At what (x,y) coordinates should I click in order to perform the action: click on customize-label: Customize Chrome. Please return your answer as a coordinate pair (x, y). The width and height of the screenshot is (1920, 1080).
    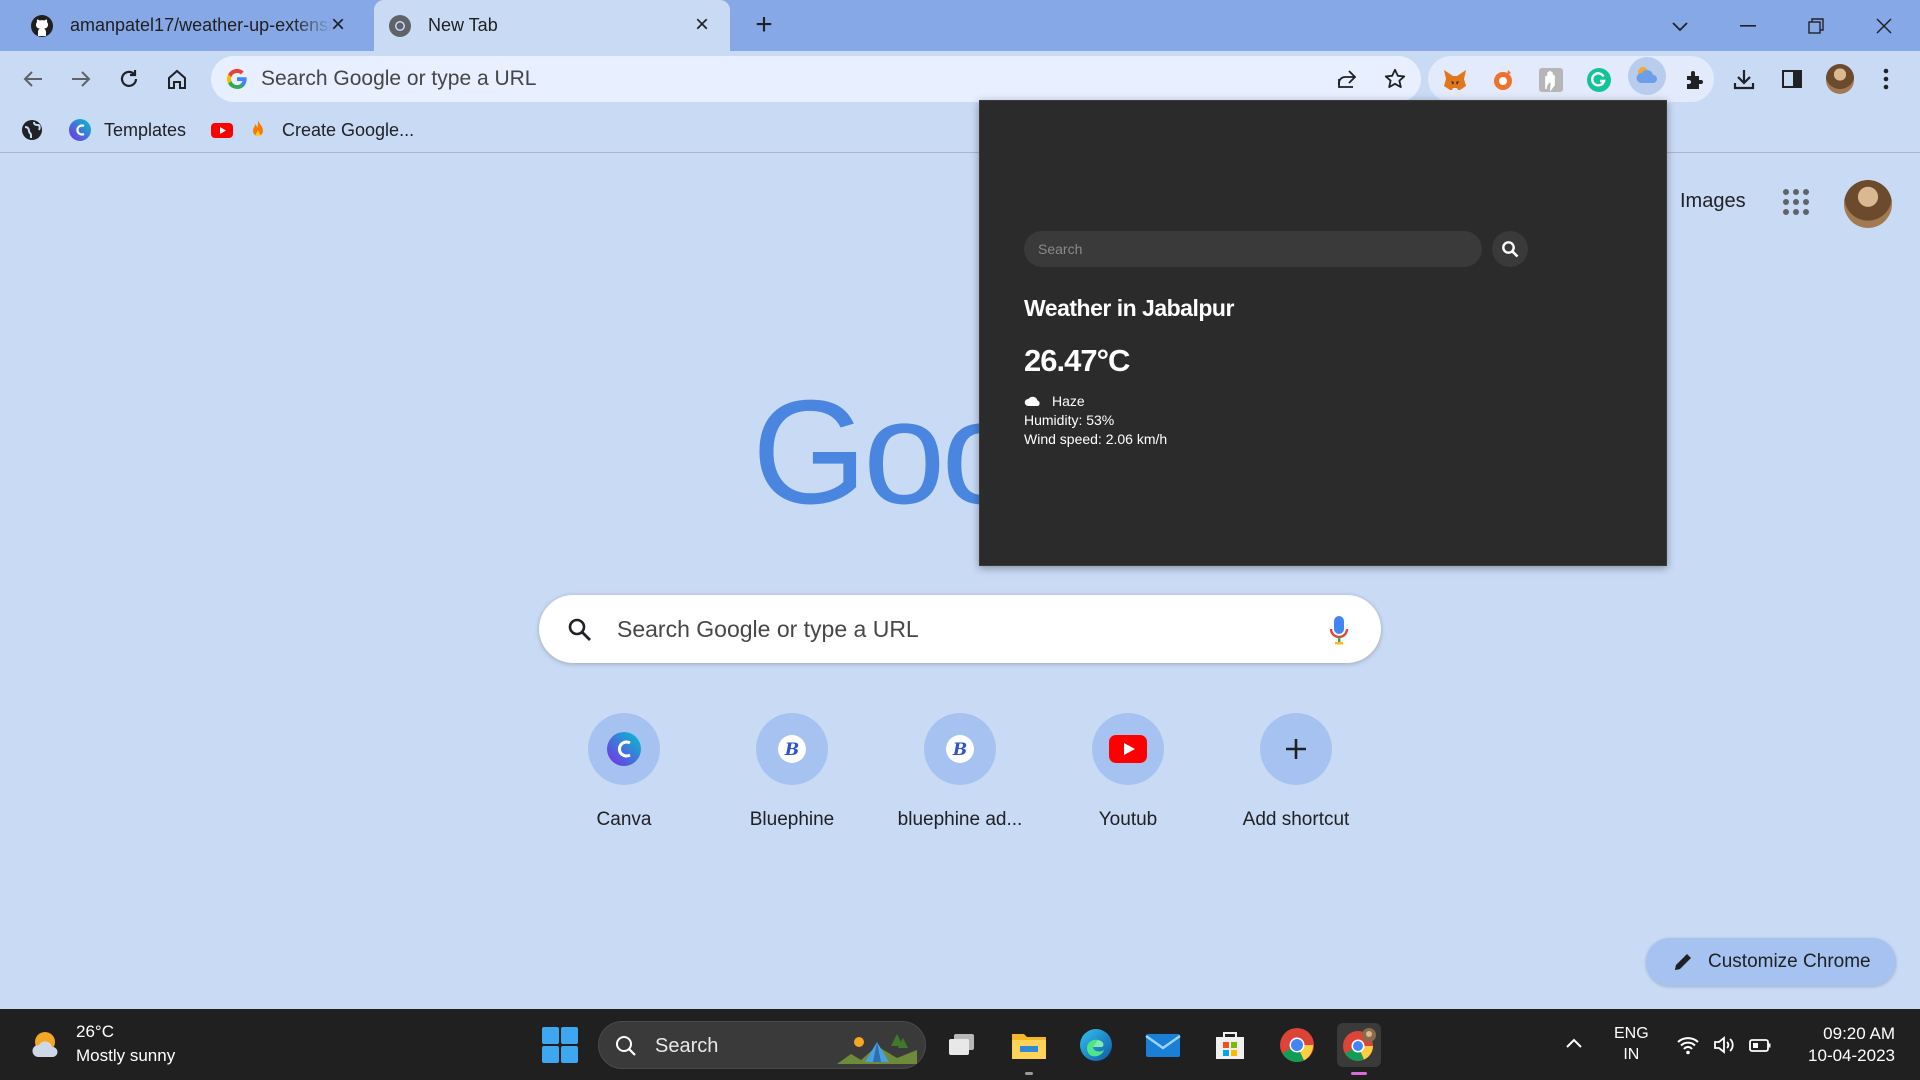
    Looking at the image, I should click on (1789, 961).